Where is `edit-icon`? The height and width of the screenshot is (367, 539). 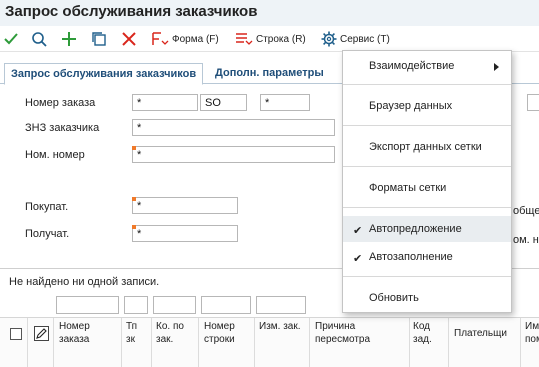 edit-icon is located at coordinates (41, 333).